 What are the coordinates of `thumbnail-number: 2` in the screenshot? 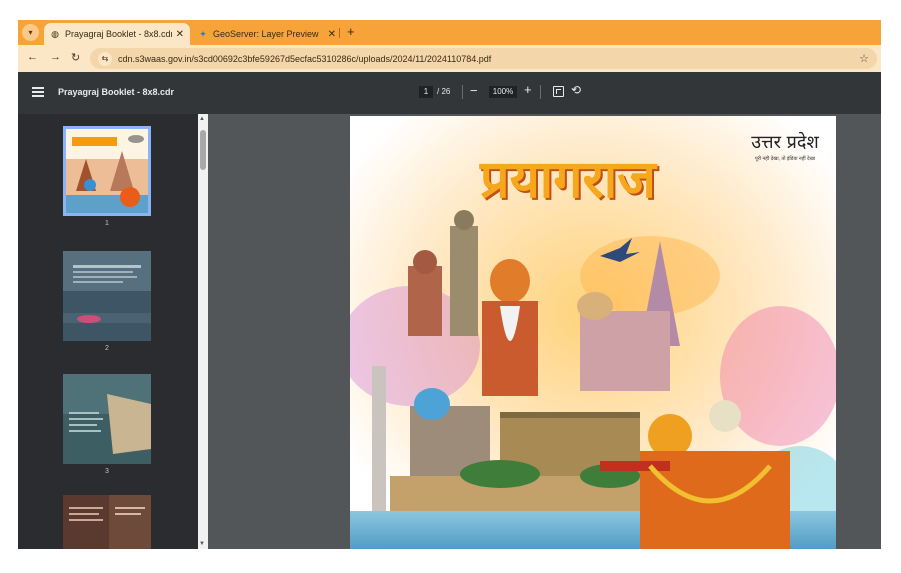 It's located at (107, 348).